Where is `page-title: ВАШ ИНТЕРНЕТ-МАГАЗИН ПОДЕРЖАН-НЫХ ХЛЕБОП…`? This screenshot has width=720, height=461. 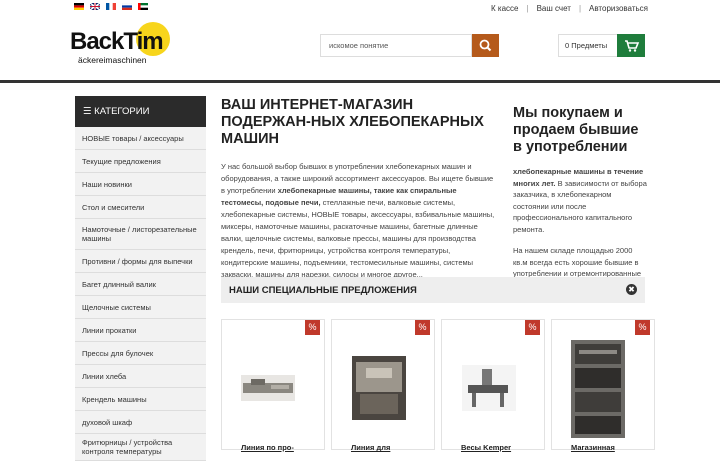 page-title: ВАШ ИНТЕРНЕТ-МАГАЗИН ПОДЕРЖАН-НЫХ ХЛЕБОП… is located at coordinates (352, 122).